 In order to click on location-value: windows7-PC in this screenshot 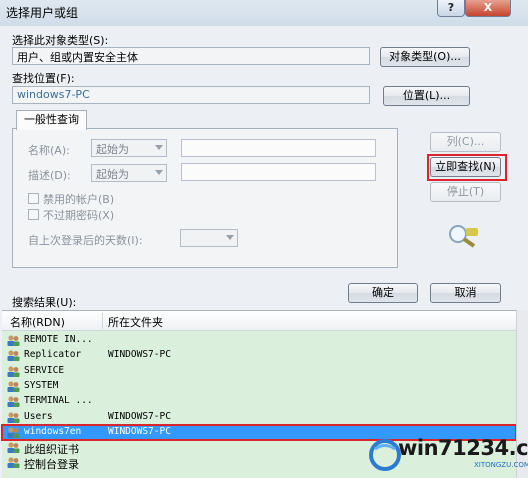, I will do `click(53, 94)`.